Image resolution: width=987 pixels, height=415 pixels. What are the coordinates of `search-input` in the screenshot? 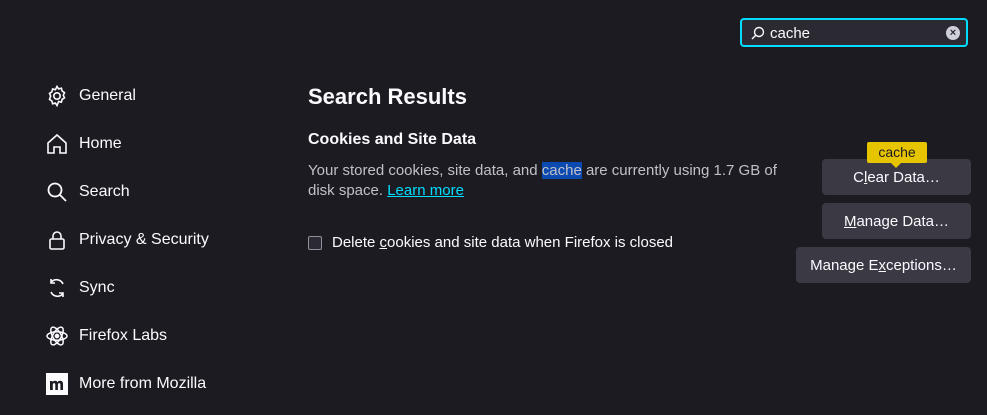 It's located at (855, 33).